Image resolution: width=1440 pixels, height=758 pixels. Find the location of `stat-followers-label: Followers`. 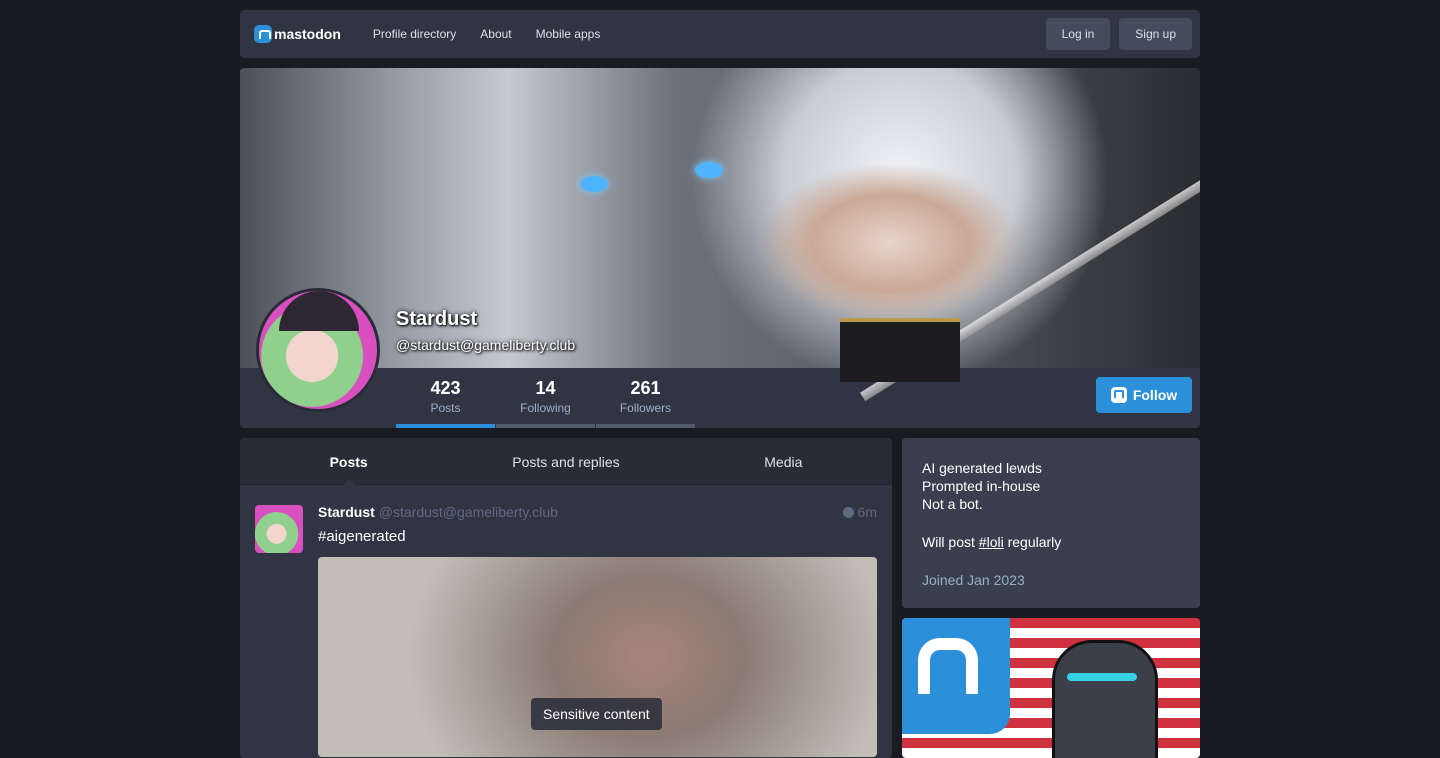

stat-followers-label: Followers is located at coordinates (645, 408).